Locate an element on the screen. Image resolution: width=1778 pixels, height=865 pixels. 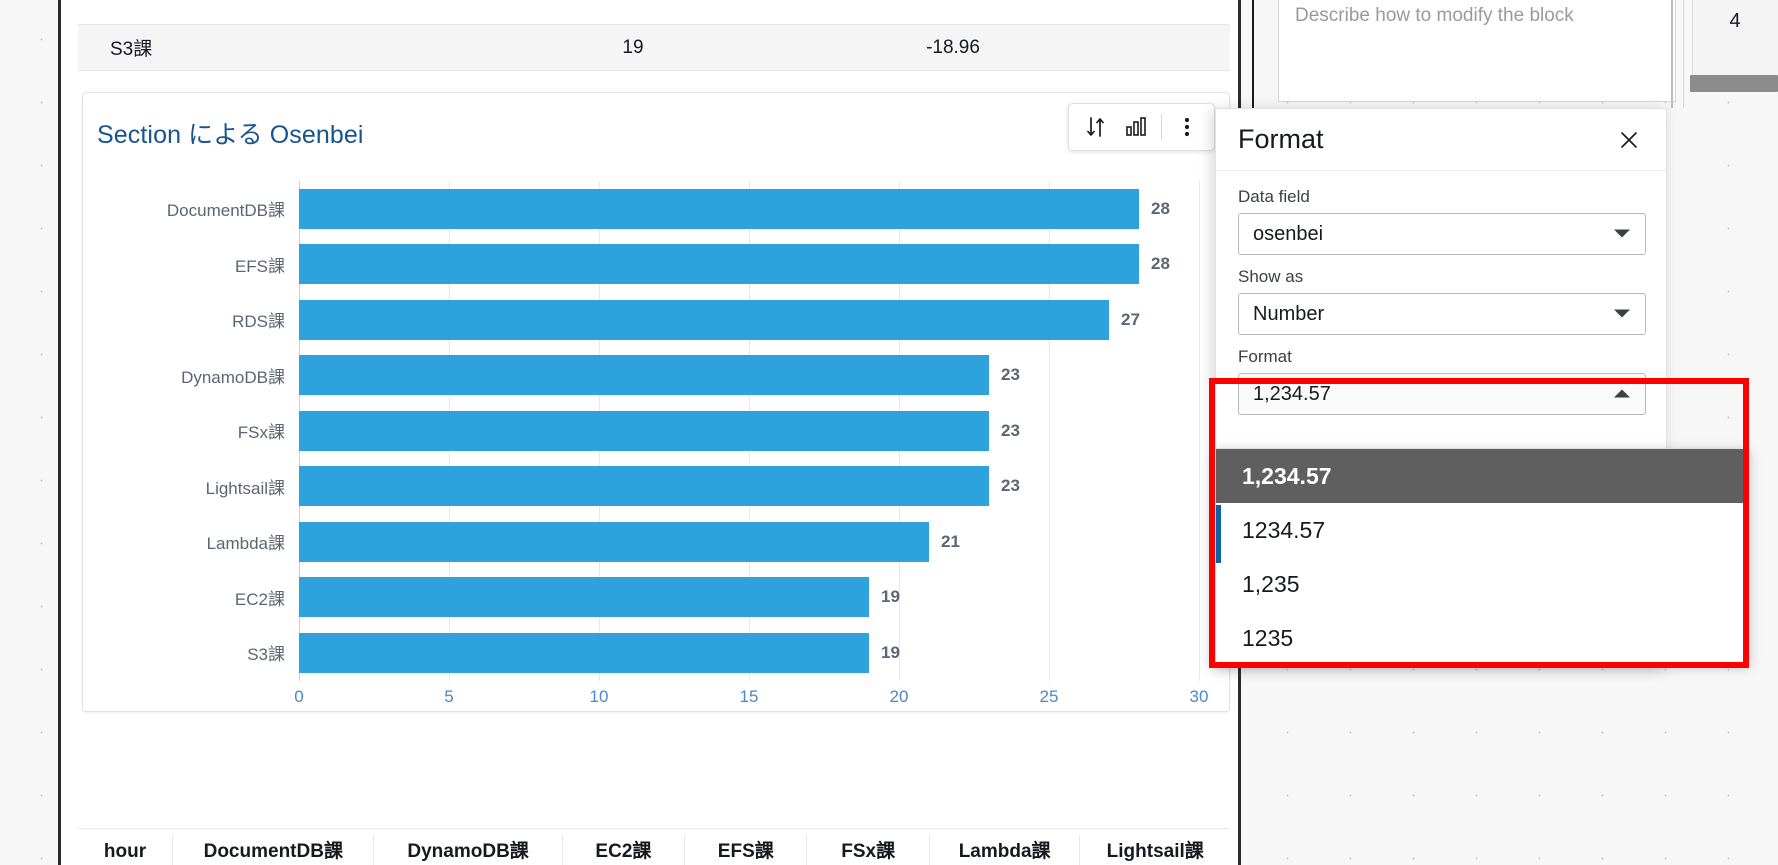
format-panel-header: Format is located at coordinates (1441, 140).